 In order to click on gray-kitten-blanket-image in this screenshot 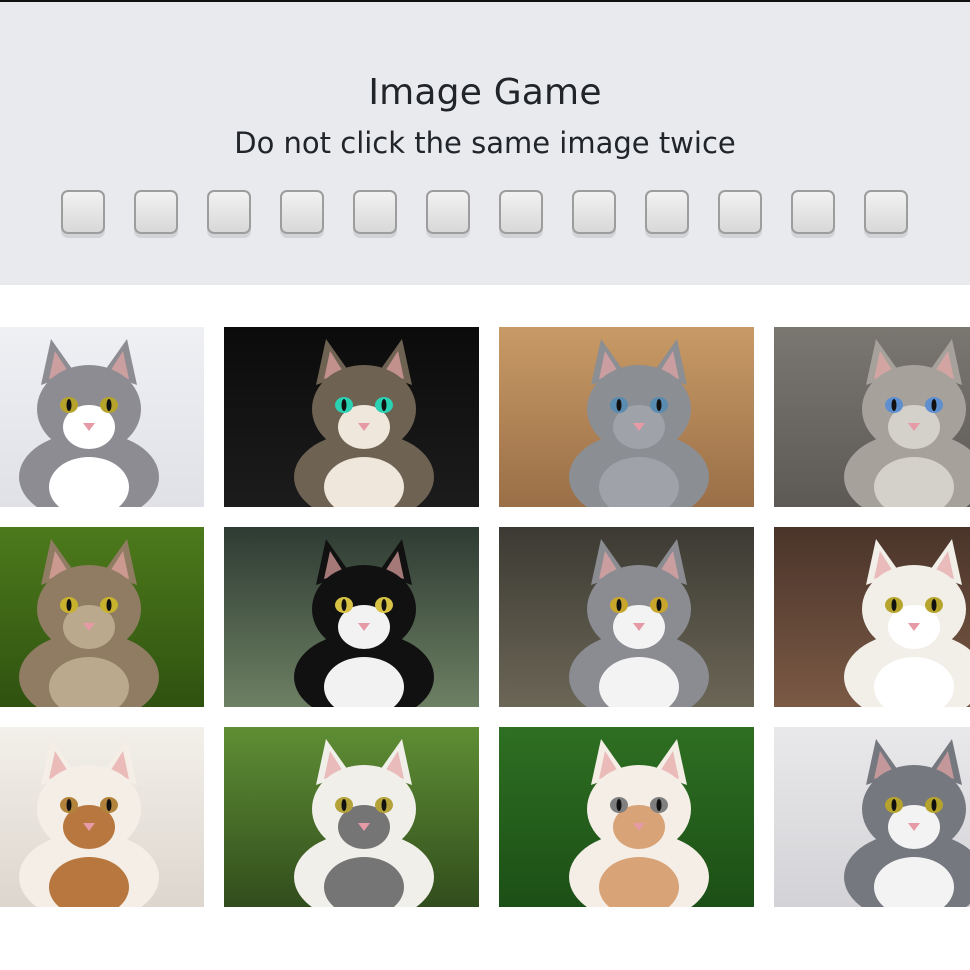, I will do `click(872, 817)`.